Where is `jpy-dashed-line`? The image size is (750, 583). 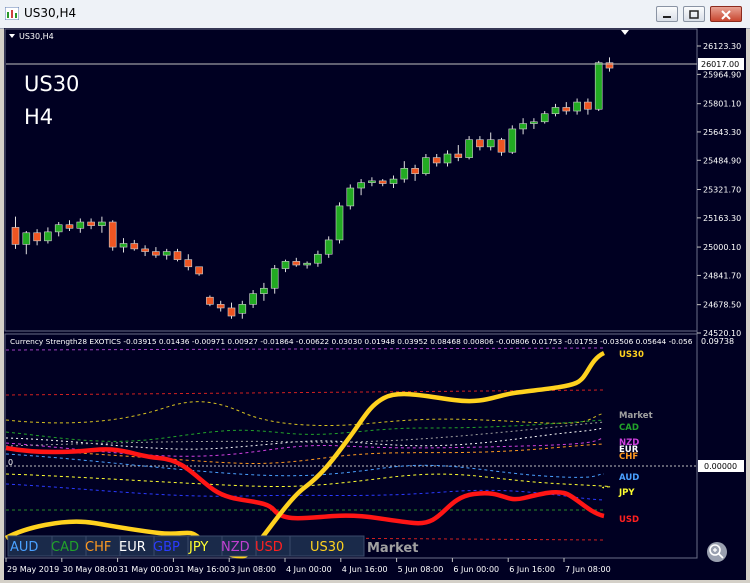 jpy-dashed-line is located at coordinates (305, 414).